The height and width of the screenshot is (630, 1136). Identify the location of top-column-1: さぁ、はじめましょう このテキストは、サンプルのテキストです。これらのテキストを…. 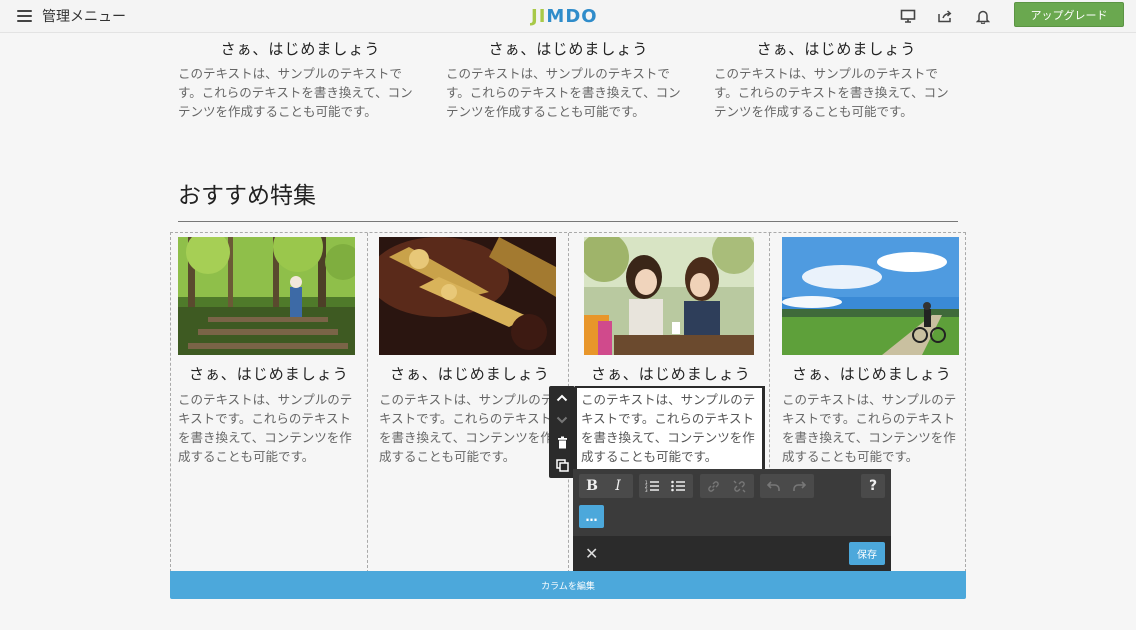
(300, 79).